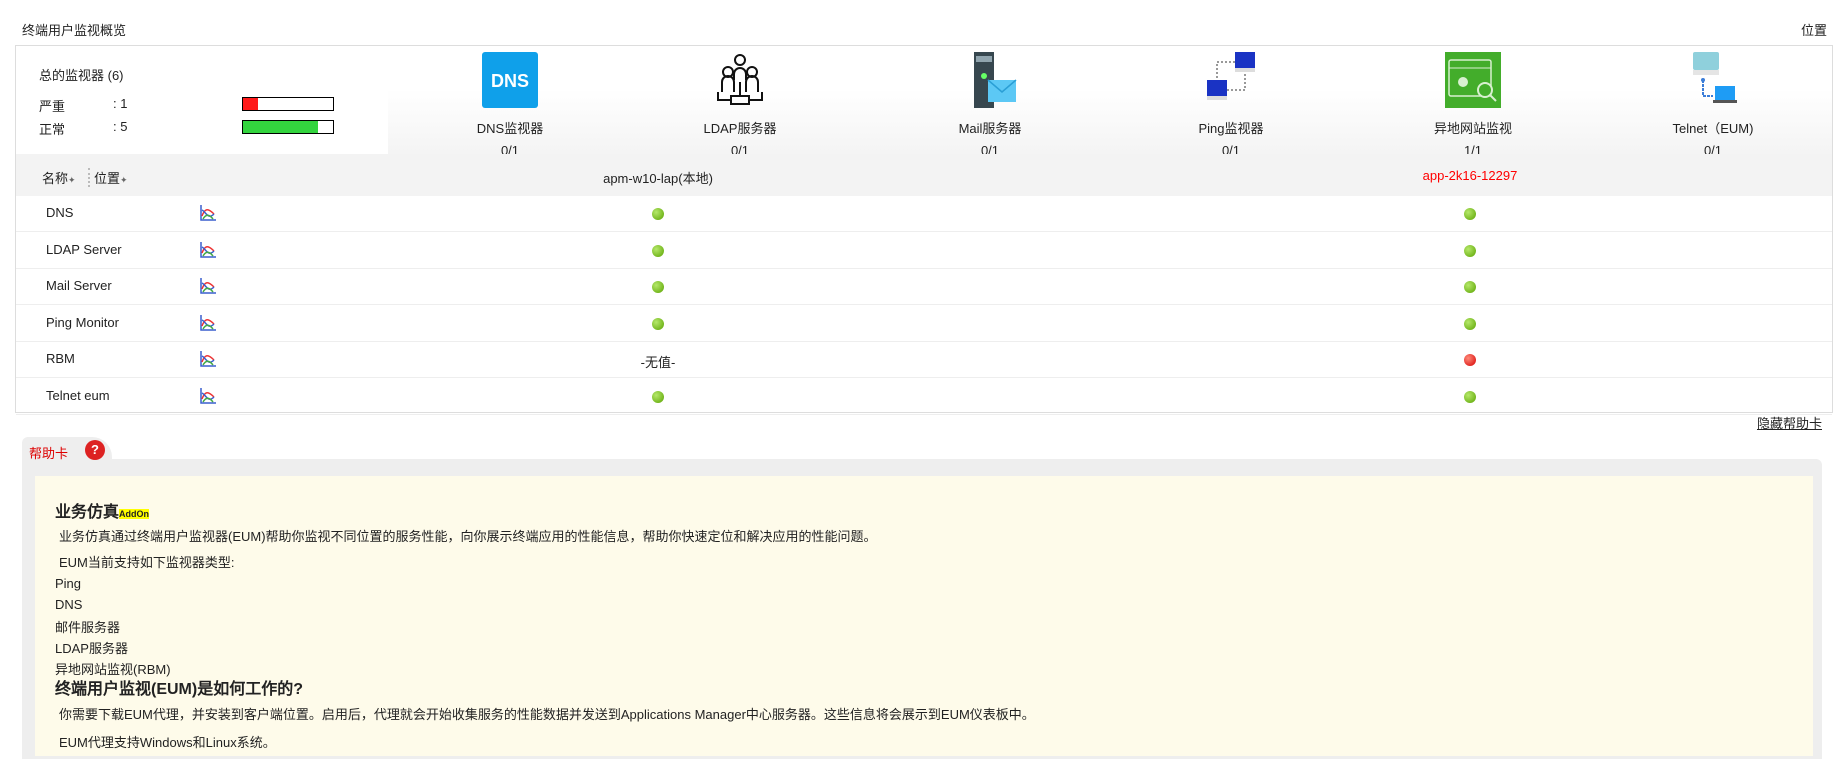 This screenshot has height=759, width=1839. I want to click on help-list-item: DNS, so click(69, 604).